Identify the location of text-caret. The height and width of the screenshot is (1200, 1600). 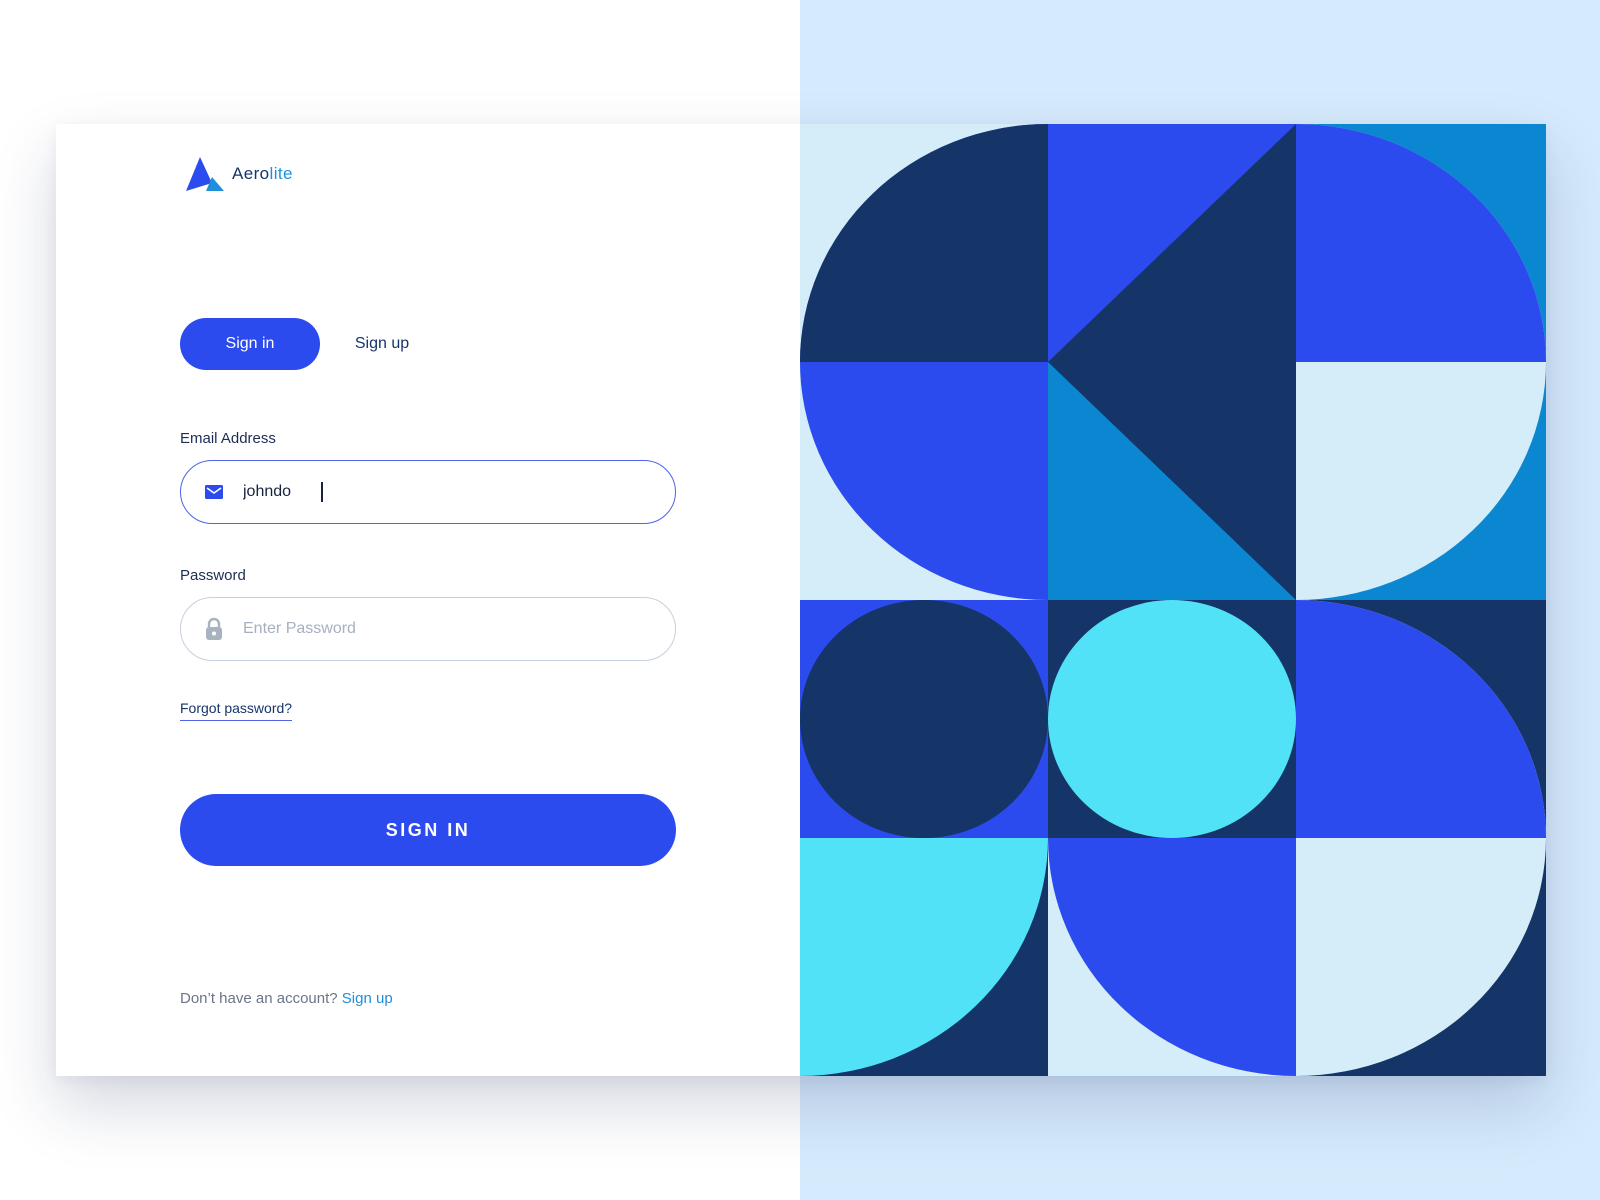
(322, 492).